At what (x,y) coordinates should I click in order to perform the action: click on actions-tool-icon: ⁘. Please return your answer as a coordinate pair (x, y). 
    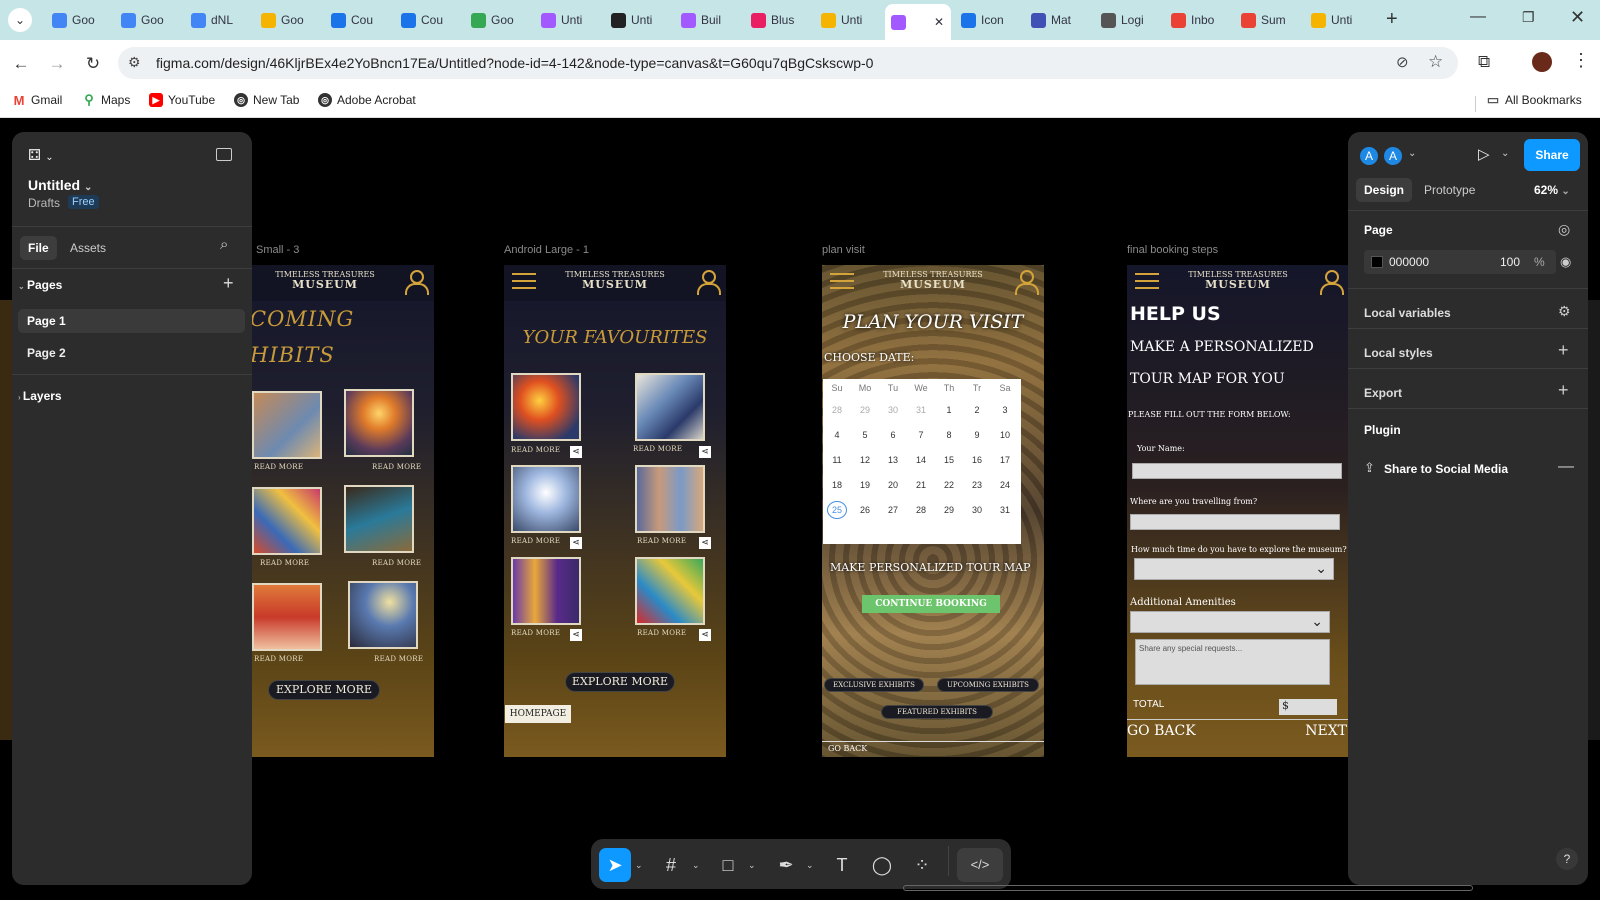
    Looking at the image, I should click on (922, 865).